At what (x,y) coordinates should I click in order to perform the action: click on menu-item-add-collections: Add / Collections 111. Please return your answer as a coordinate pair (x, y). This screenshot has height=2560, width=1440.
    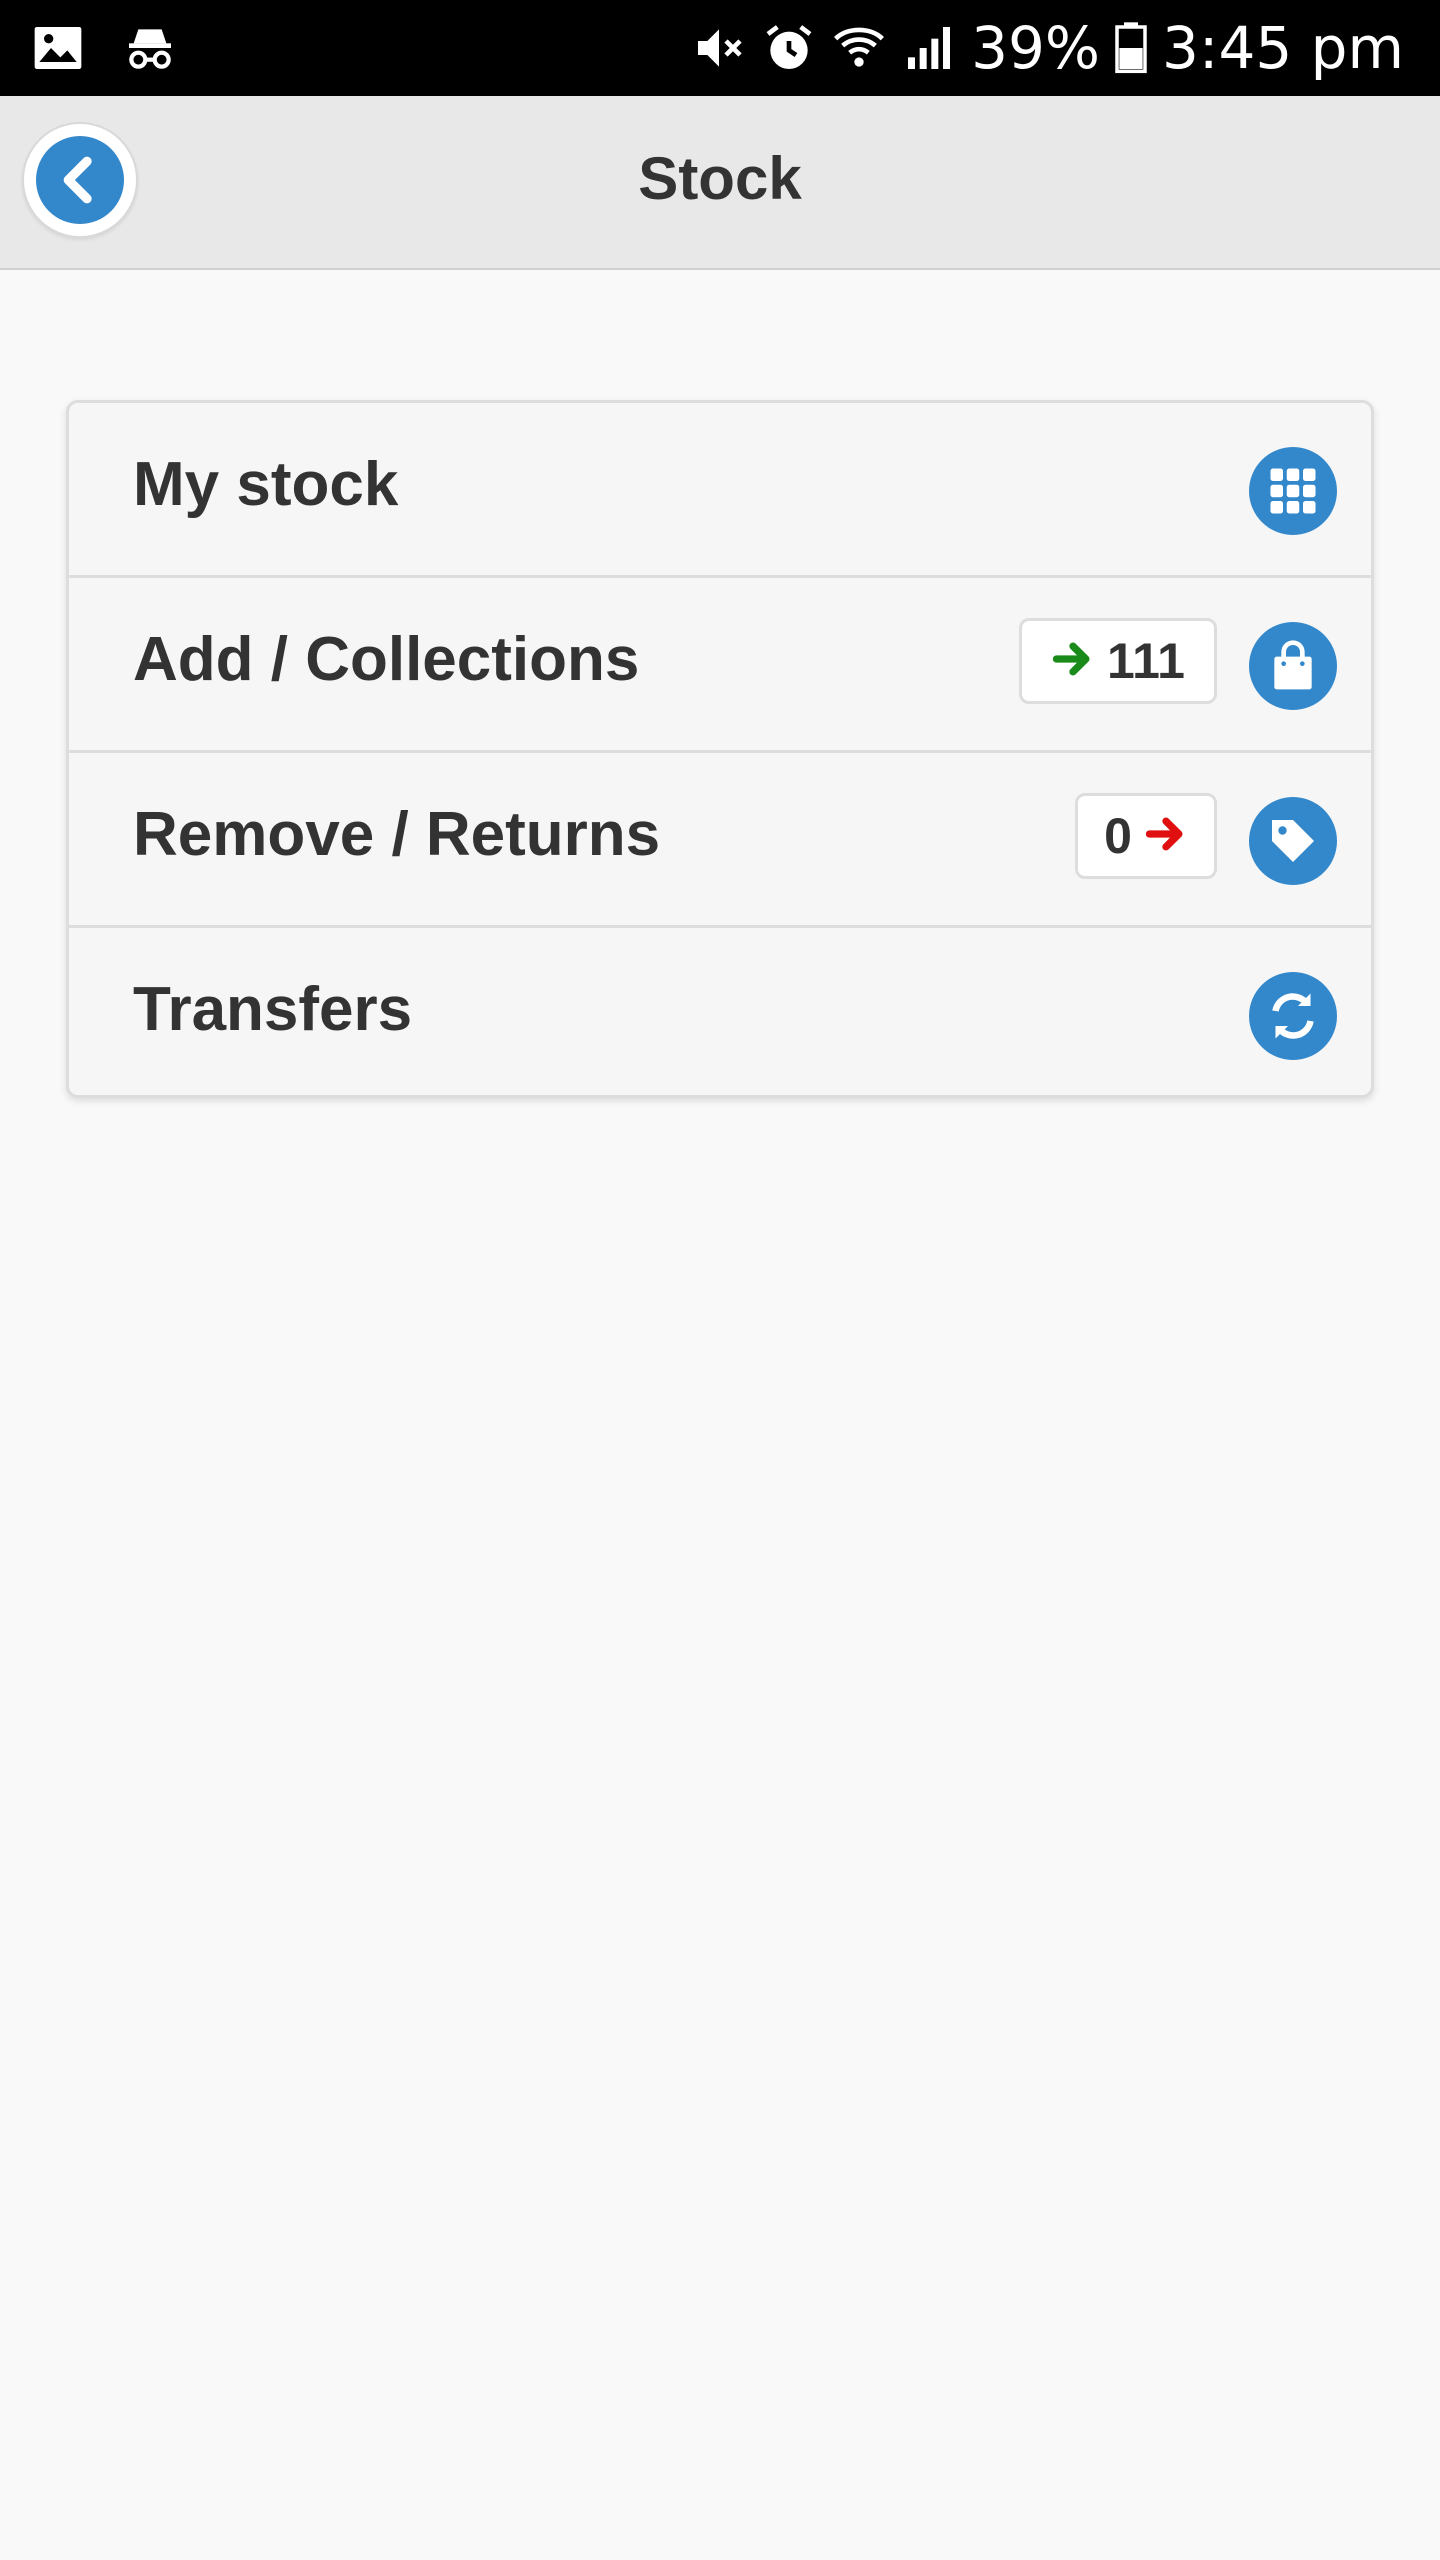
    Looking at the image, I should click on (720, 665).